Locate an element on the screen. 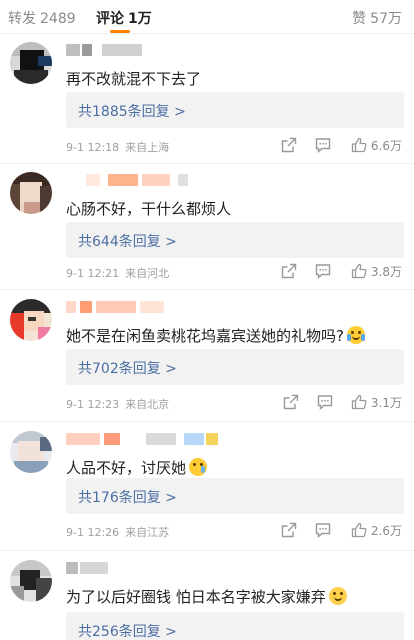 The width and height of the screenshot is (414, 640). comment-text-body: 为了以后好圈钱 怕日本名字被大家嫌弃 is located at coordinates (196, 597).